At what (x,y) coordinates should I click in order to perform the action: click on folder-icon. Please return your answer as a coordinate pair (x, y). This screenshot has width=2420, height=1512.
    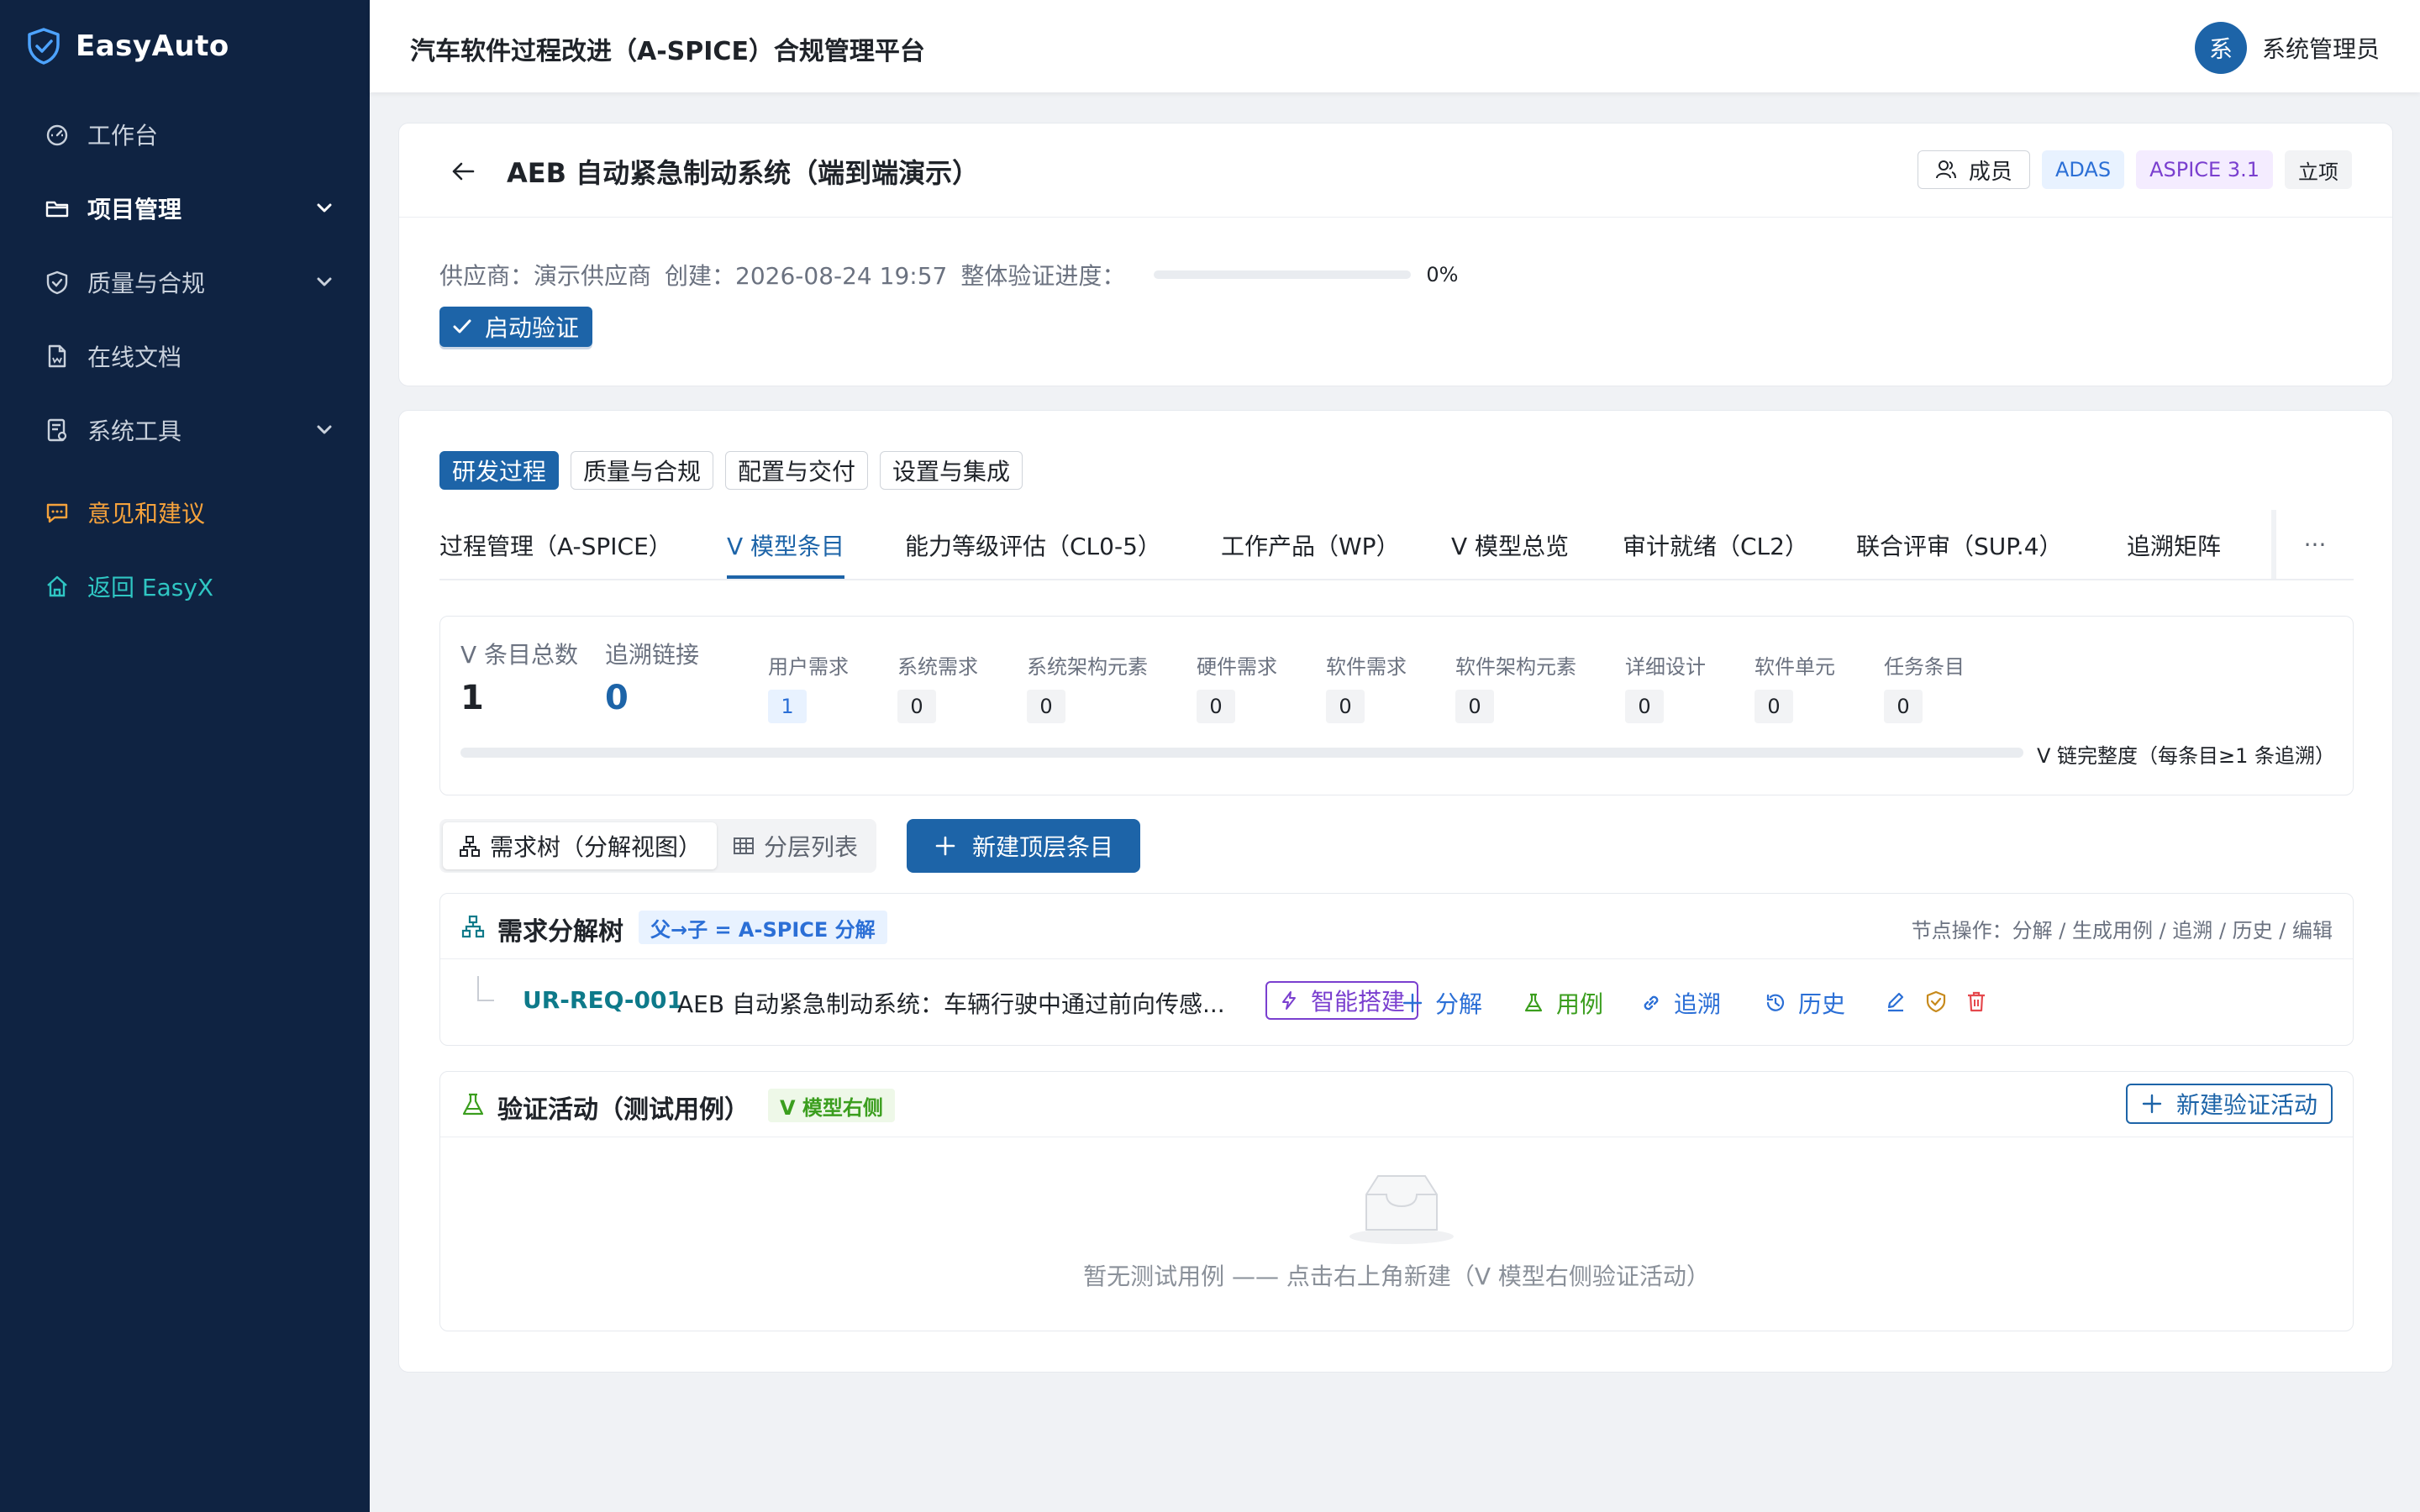
    Looking at the image, I should click on (58, 208).